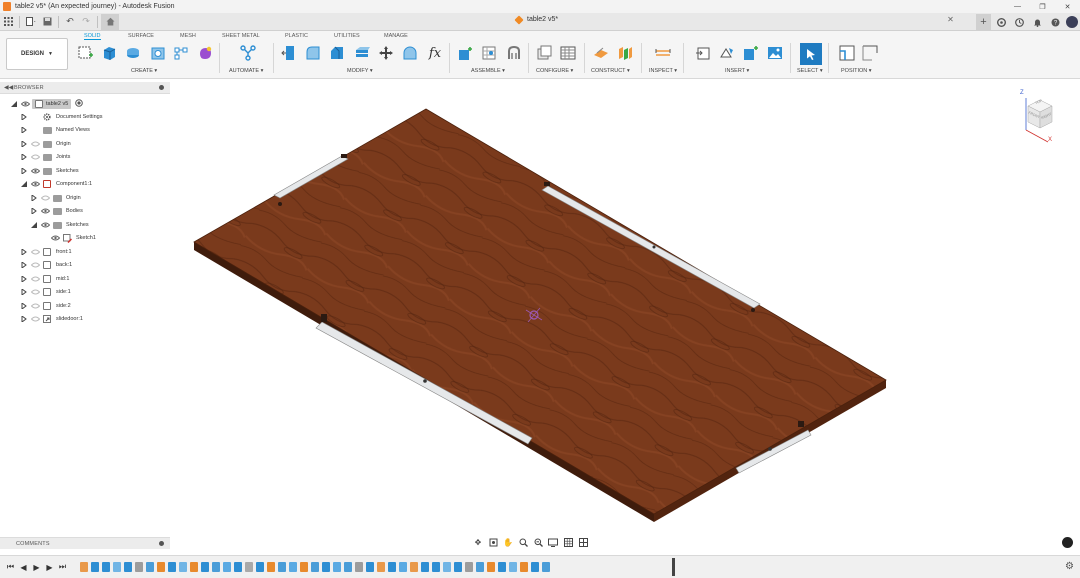 The height and width of the screenshot is (578, 1080). What do you see at coordinates (31, 22) in the screenshot?
I see `file-menu-icon` at bounding box center [31, 22].